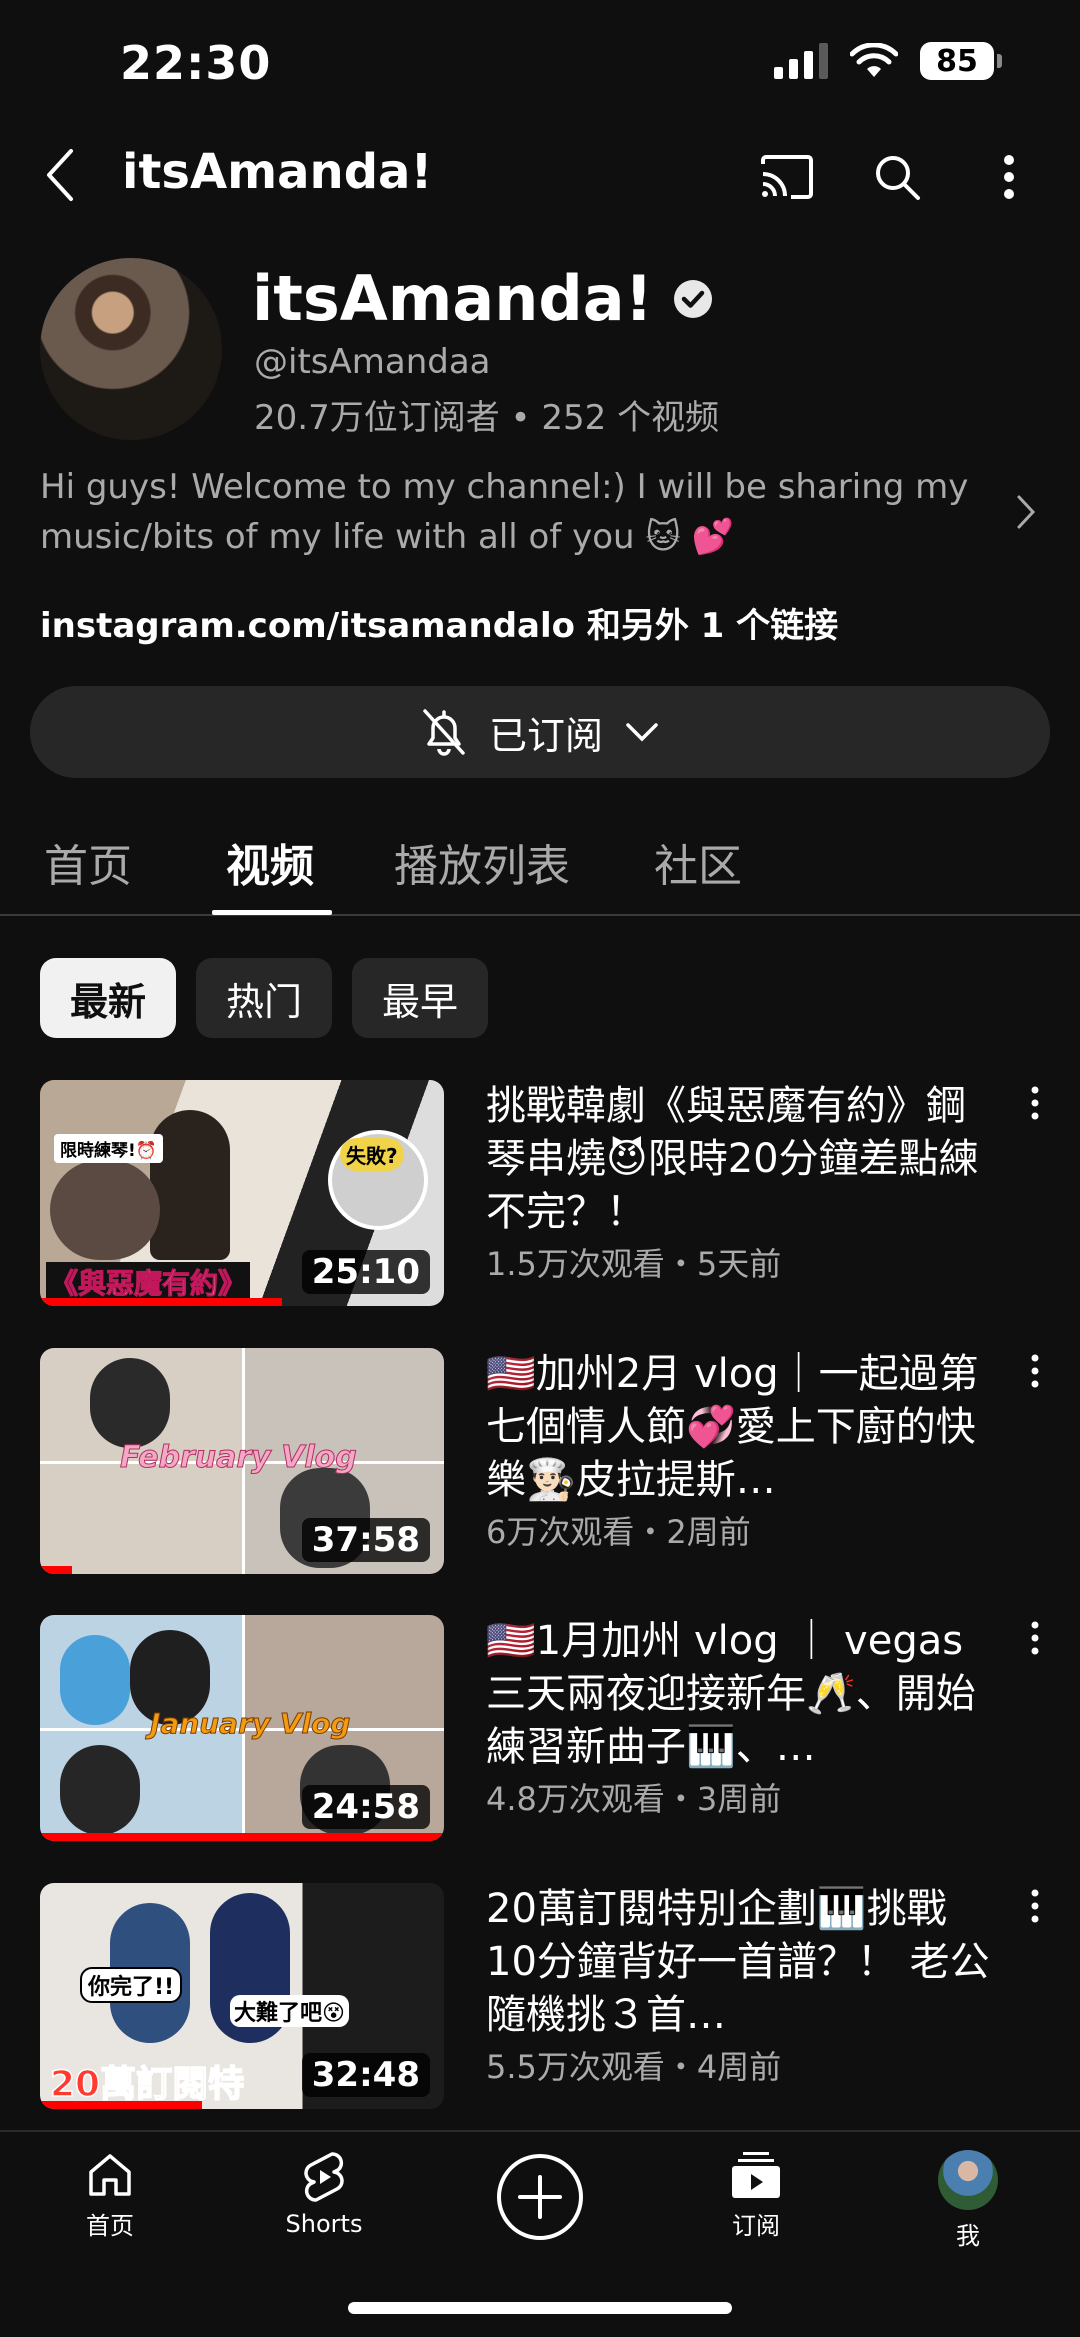 The width and height of the screenshot is (1080, 2337). What do you see at coordinates (634, 1799) in the screenshot?
I see `video-meta: 4.8万次观看・3周前` at bounding box center [634, 1799].